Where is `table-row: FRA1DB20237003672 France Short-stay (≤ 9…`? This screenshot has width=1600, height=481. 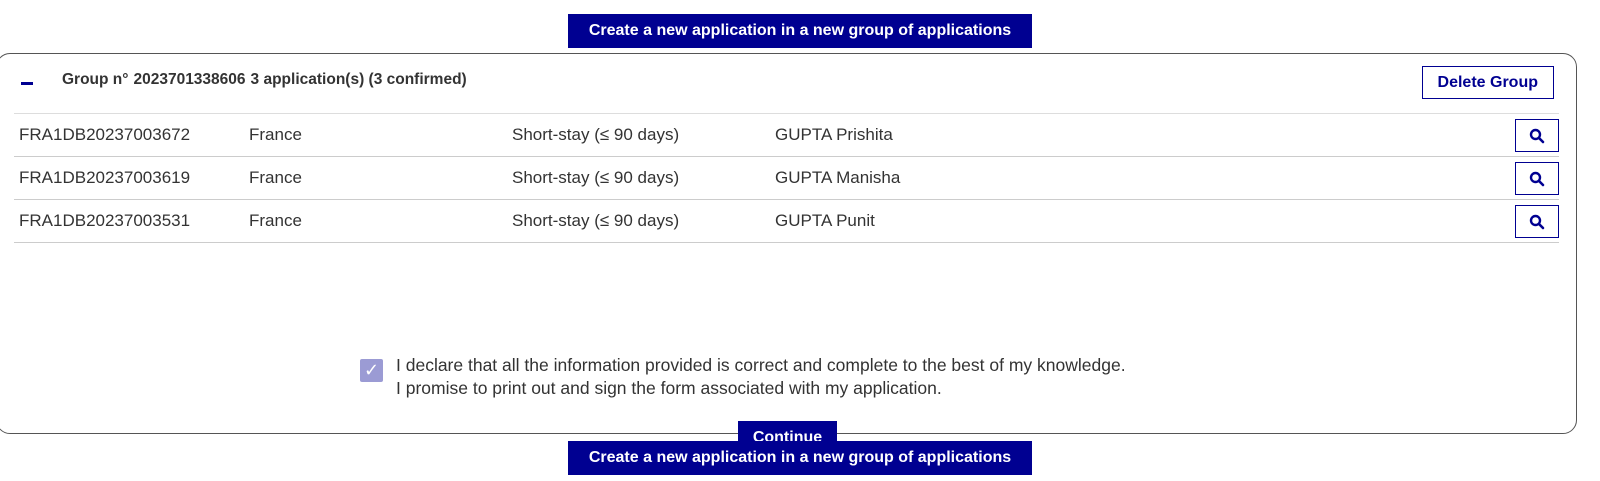
table-row: FRA1DB20237003672 France Short-stay (≤ 9… is located at coordinates (786, 135).